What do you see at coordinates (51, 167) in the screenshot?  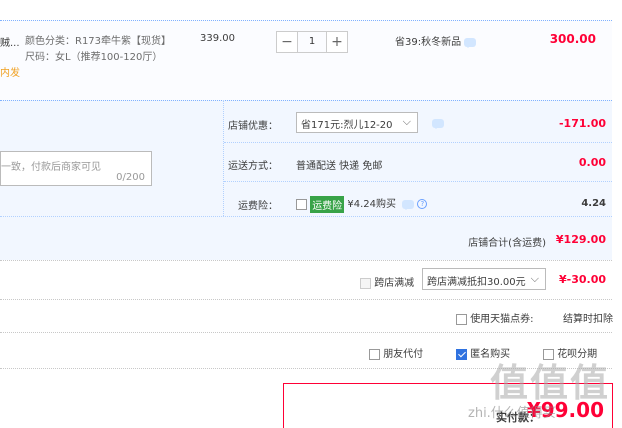 I see `message-placeholder: 一致，付款后商家可见` at bounding box center [51, 167].